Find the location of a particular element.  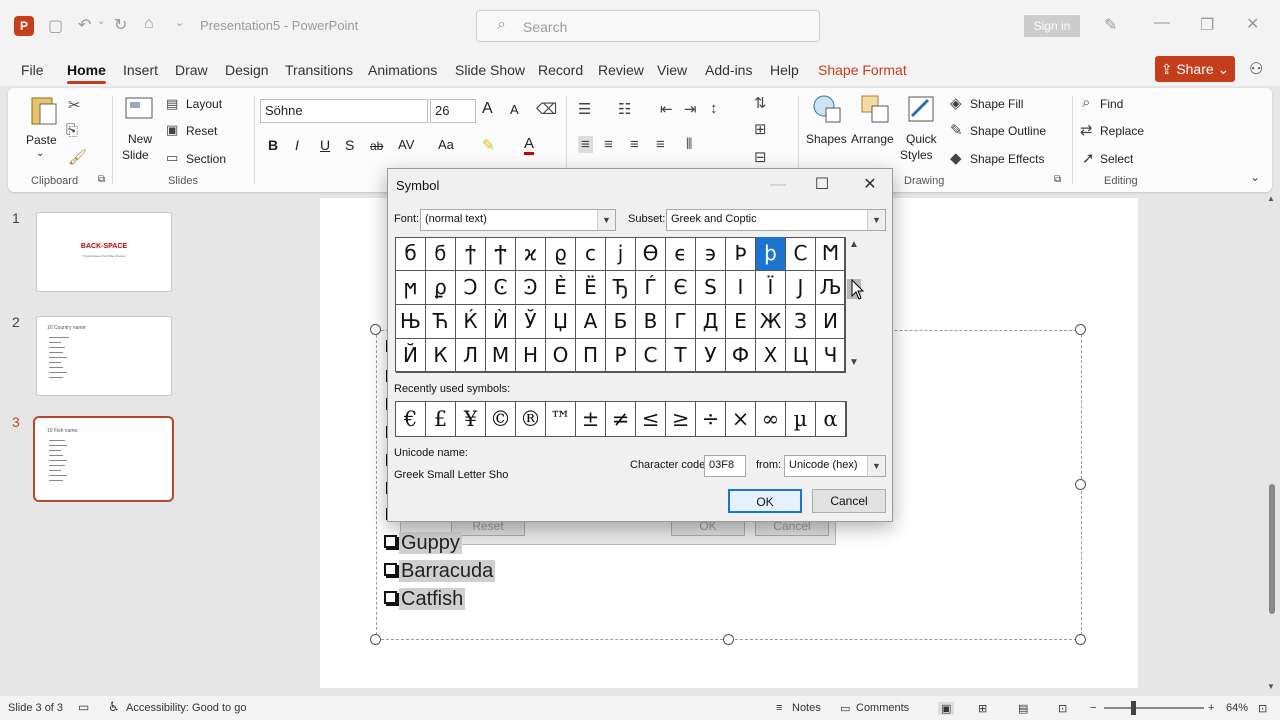

shape-effects-icon: ◆ is located at coordinates (956, 158).